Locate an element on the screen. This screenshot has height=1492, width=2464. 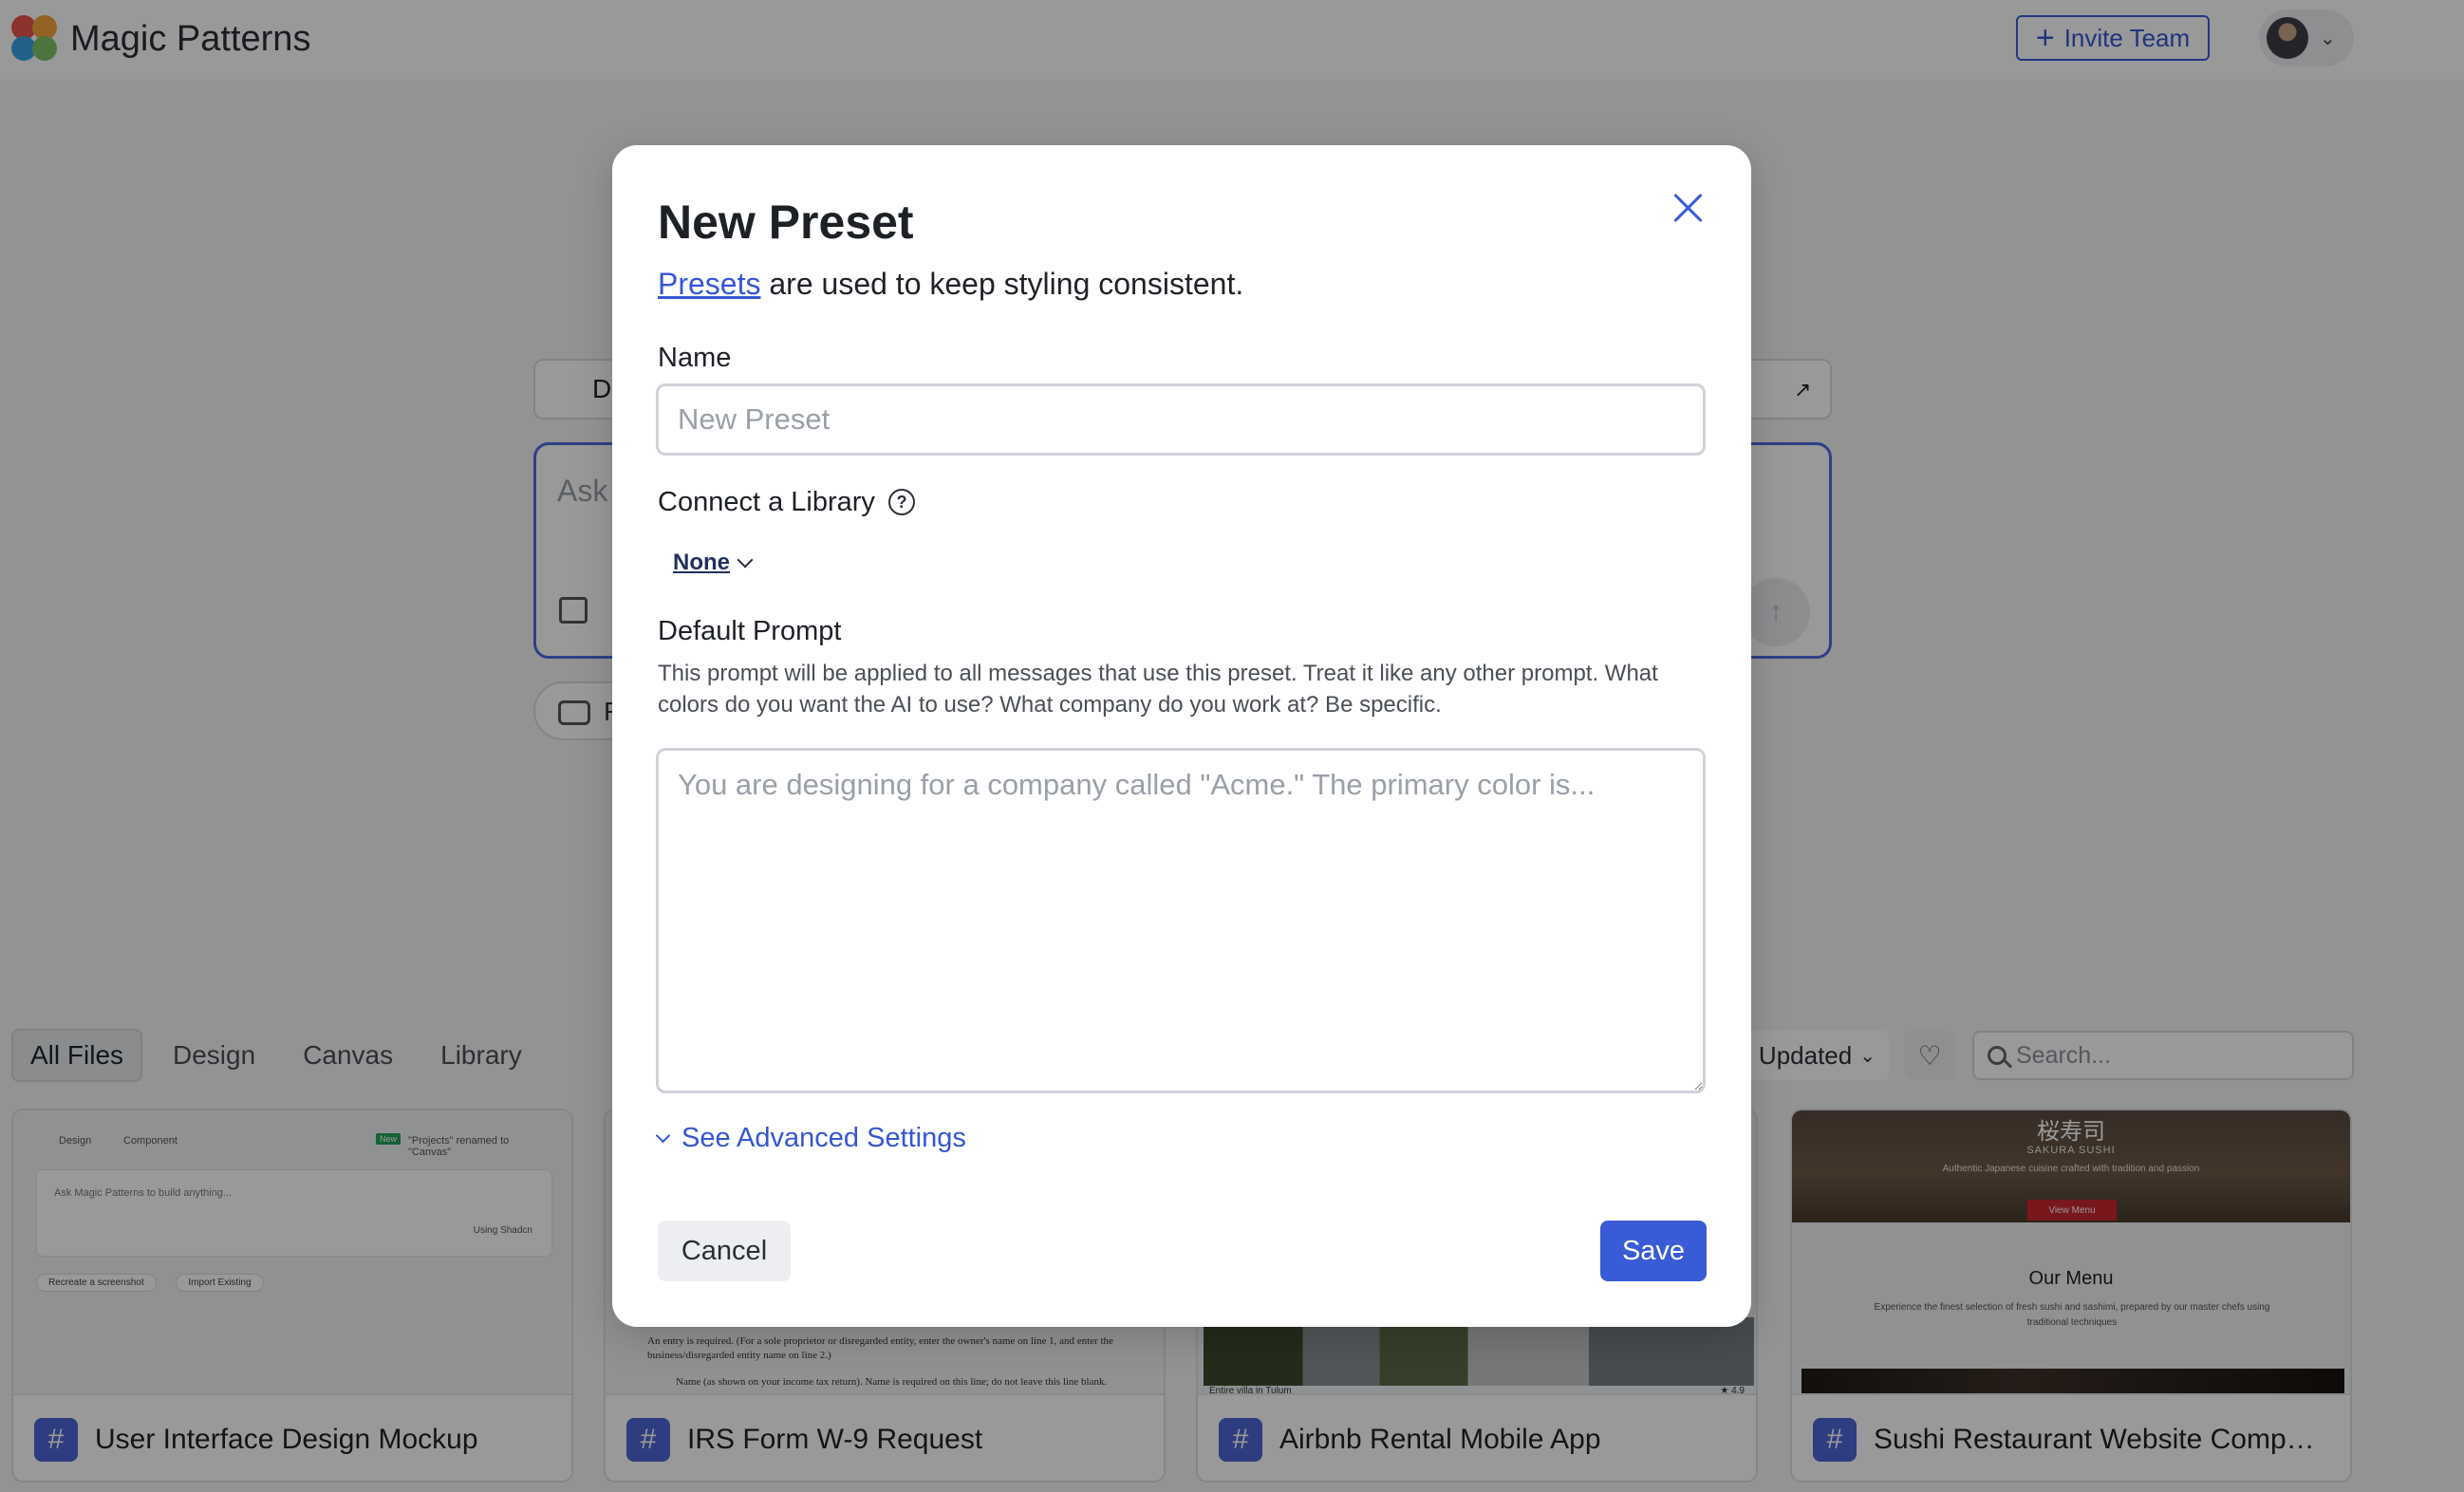
default-prompt-label: Default Prompt is located at coordinates (750, 631).